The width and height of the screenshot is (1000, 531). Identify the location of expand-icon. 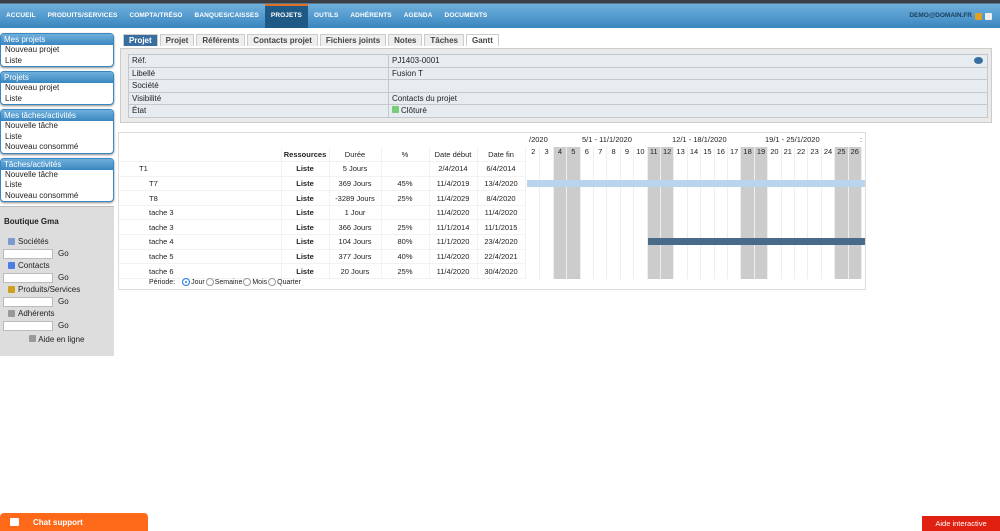
(978, 60).